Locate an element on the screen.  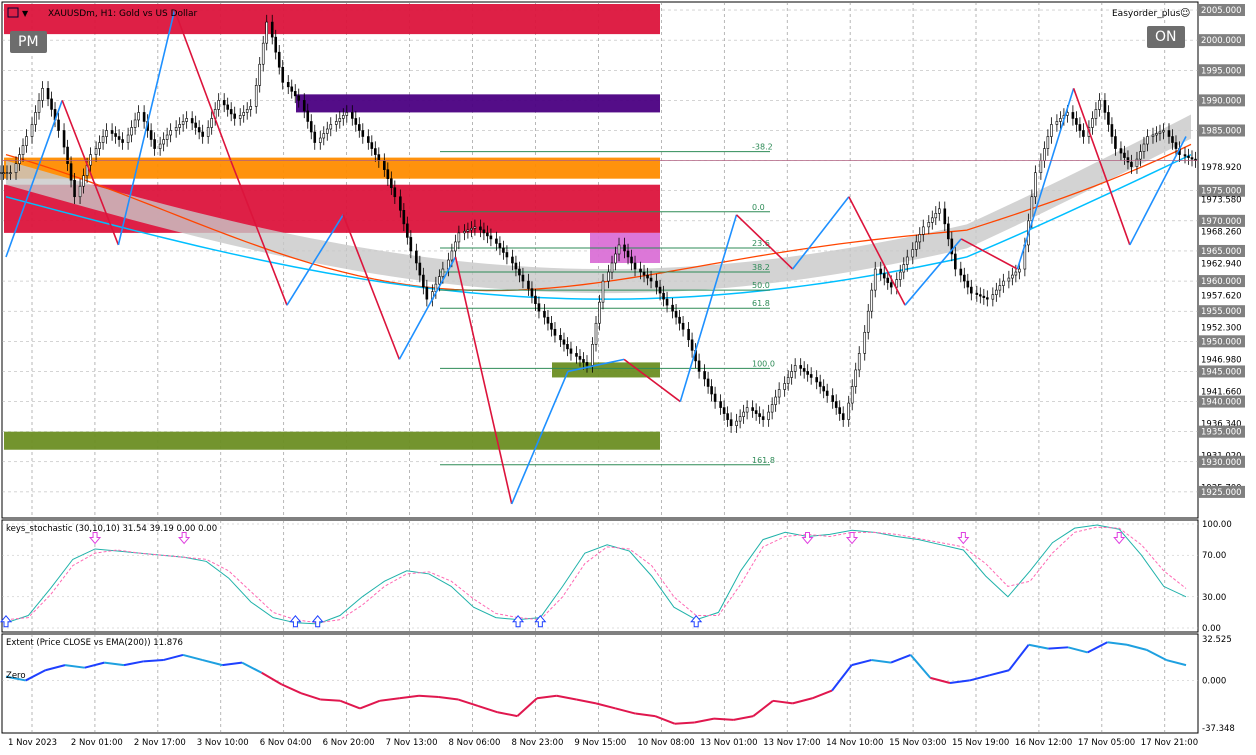
pm-button: PM is located at coordinates (28, 42).